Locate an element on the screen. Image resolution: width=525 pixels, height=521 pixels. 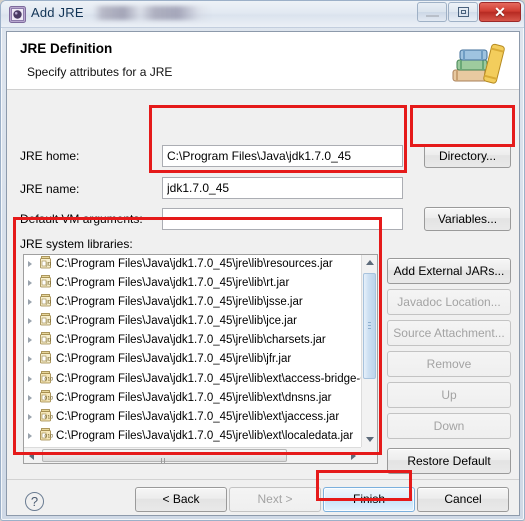
horizontal-scroll-thumb is located at coordinates (164, 456).